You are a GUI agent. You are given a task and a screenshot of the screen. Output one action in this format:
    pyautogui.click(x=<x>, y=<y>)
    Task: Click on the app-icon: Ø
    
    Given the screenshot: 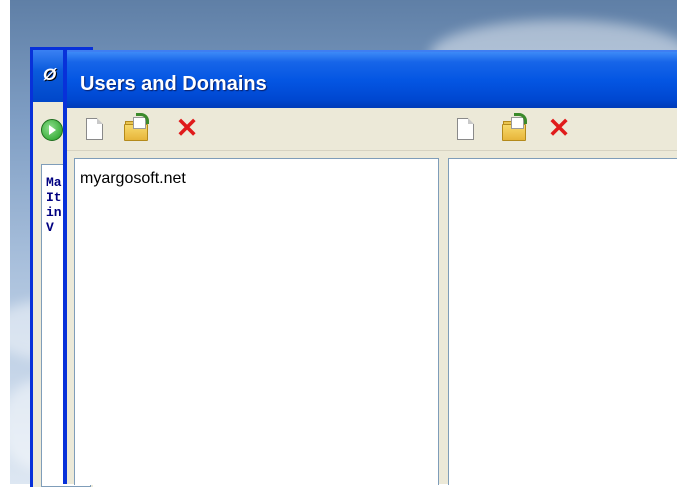 What is the action you would take?
    pyautogui.click(x=50, y=74)
    